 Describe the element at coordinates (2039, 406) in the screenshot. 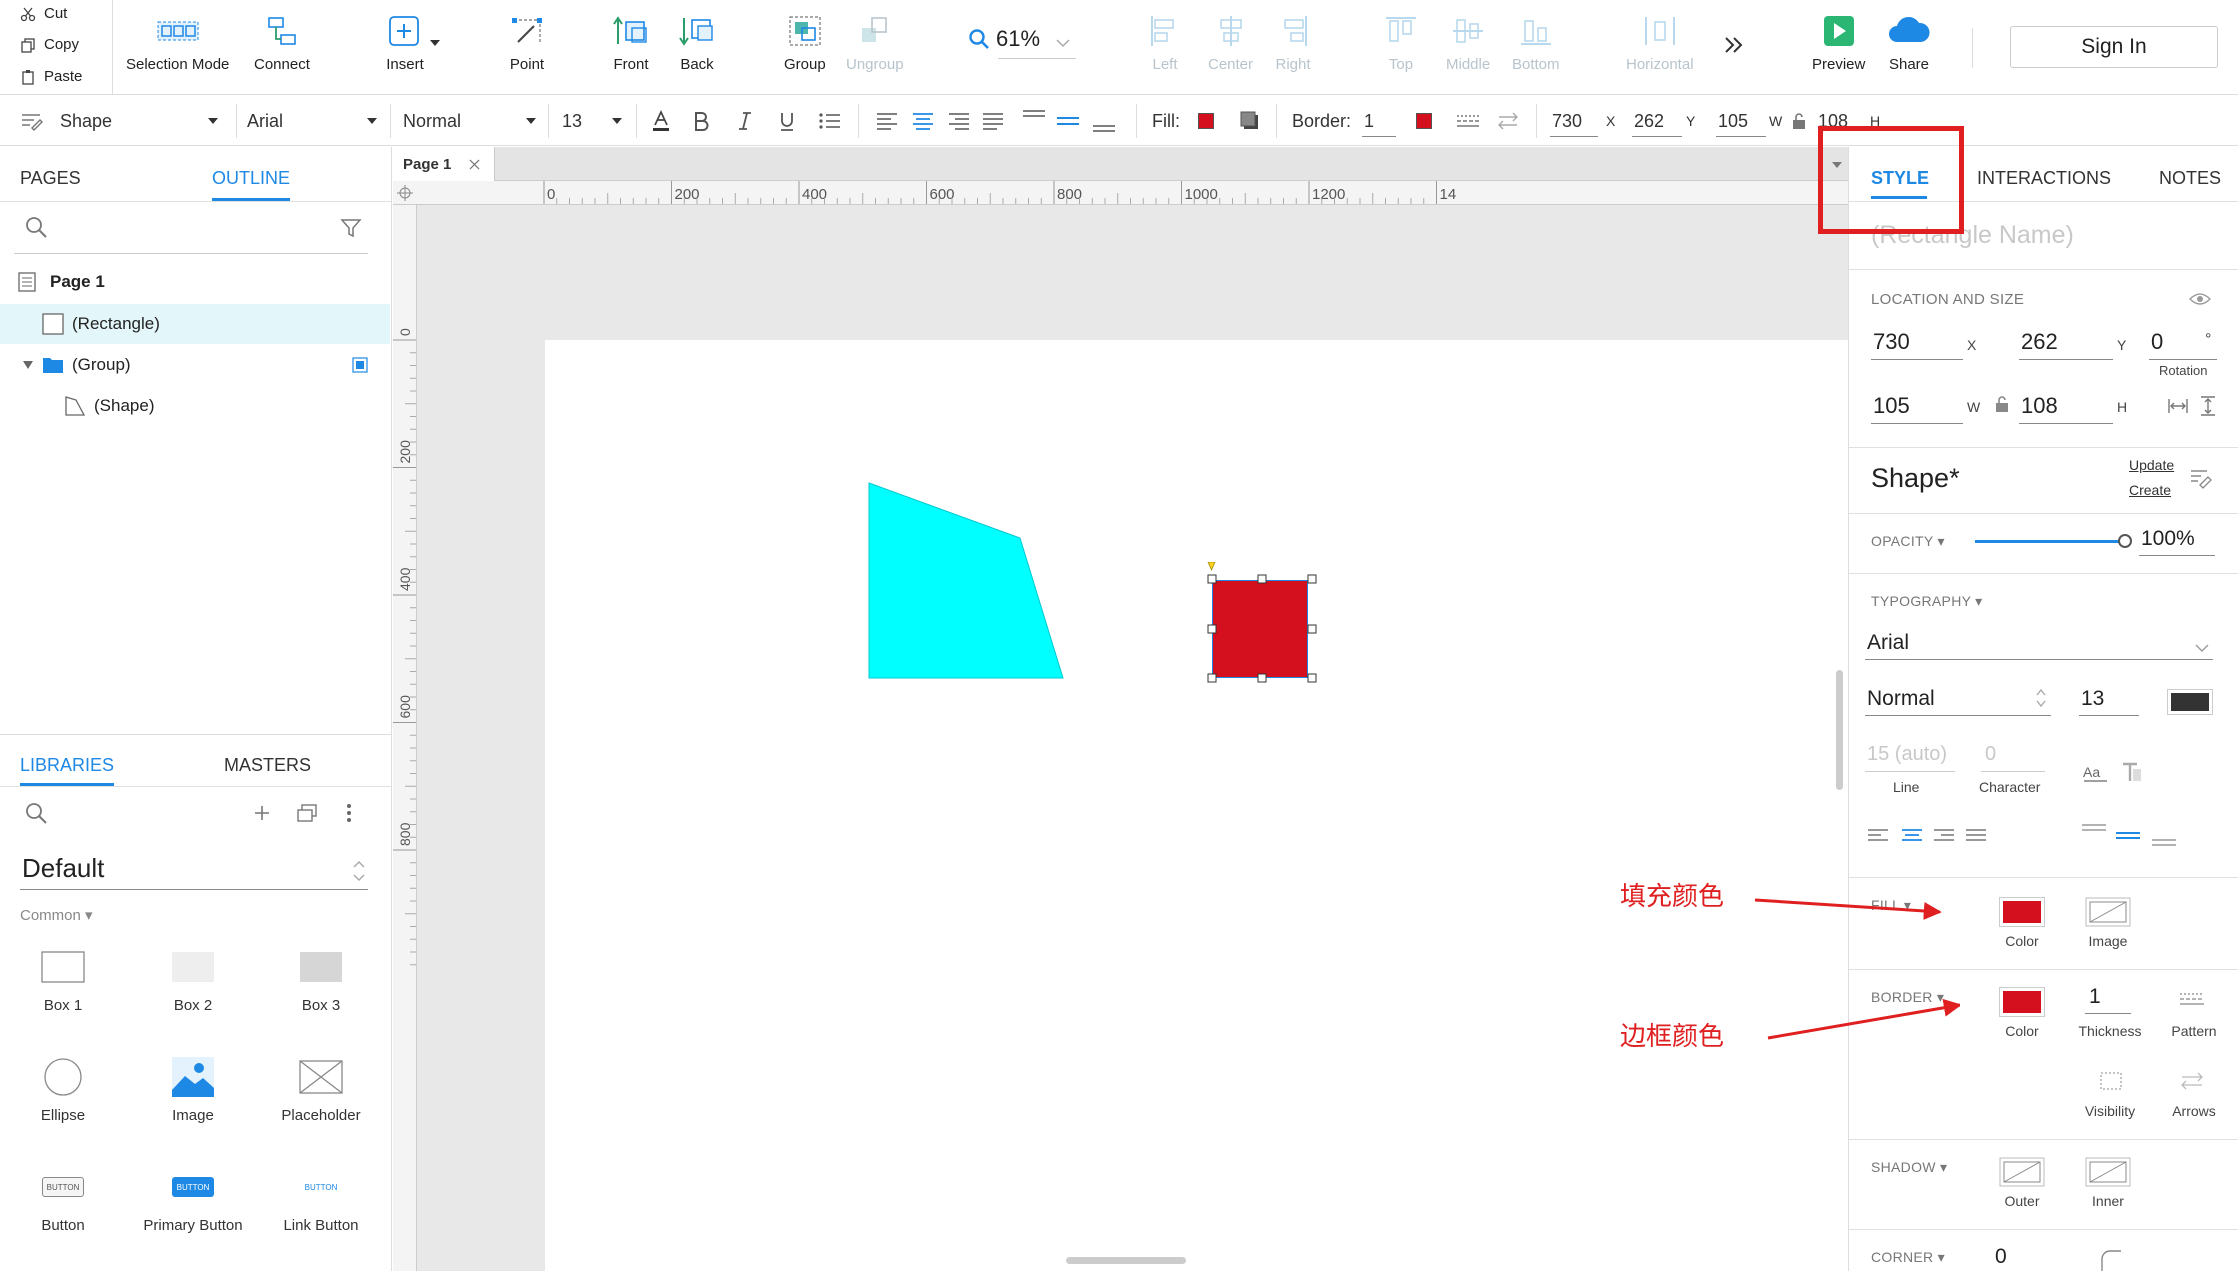

I see `h-input: 108` at that location.